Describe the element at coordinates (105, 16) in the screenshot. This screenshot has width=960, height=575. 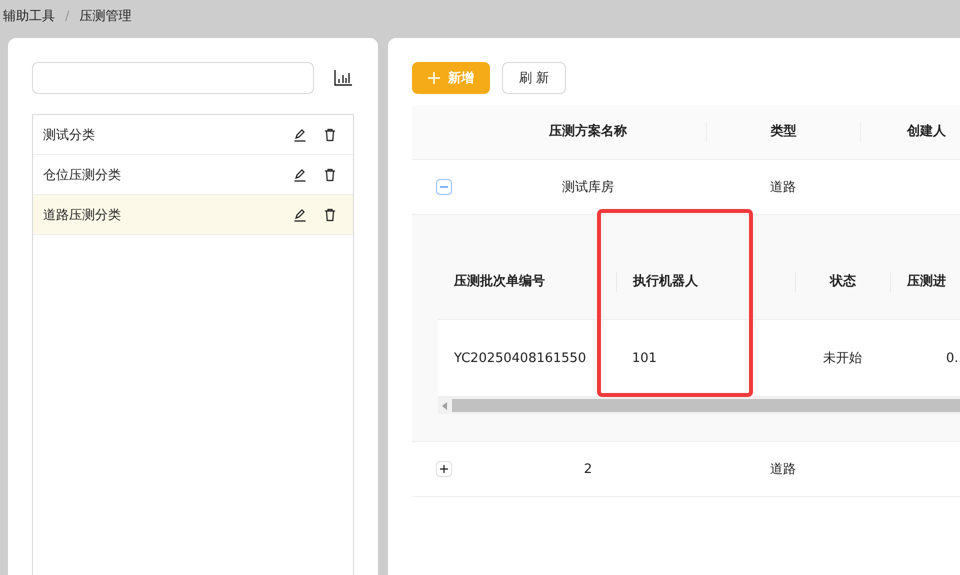
I see `breadcrumb-item: 压测管理` at that location.